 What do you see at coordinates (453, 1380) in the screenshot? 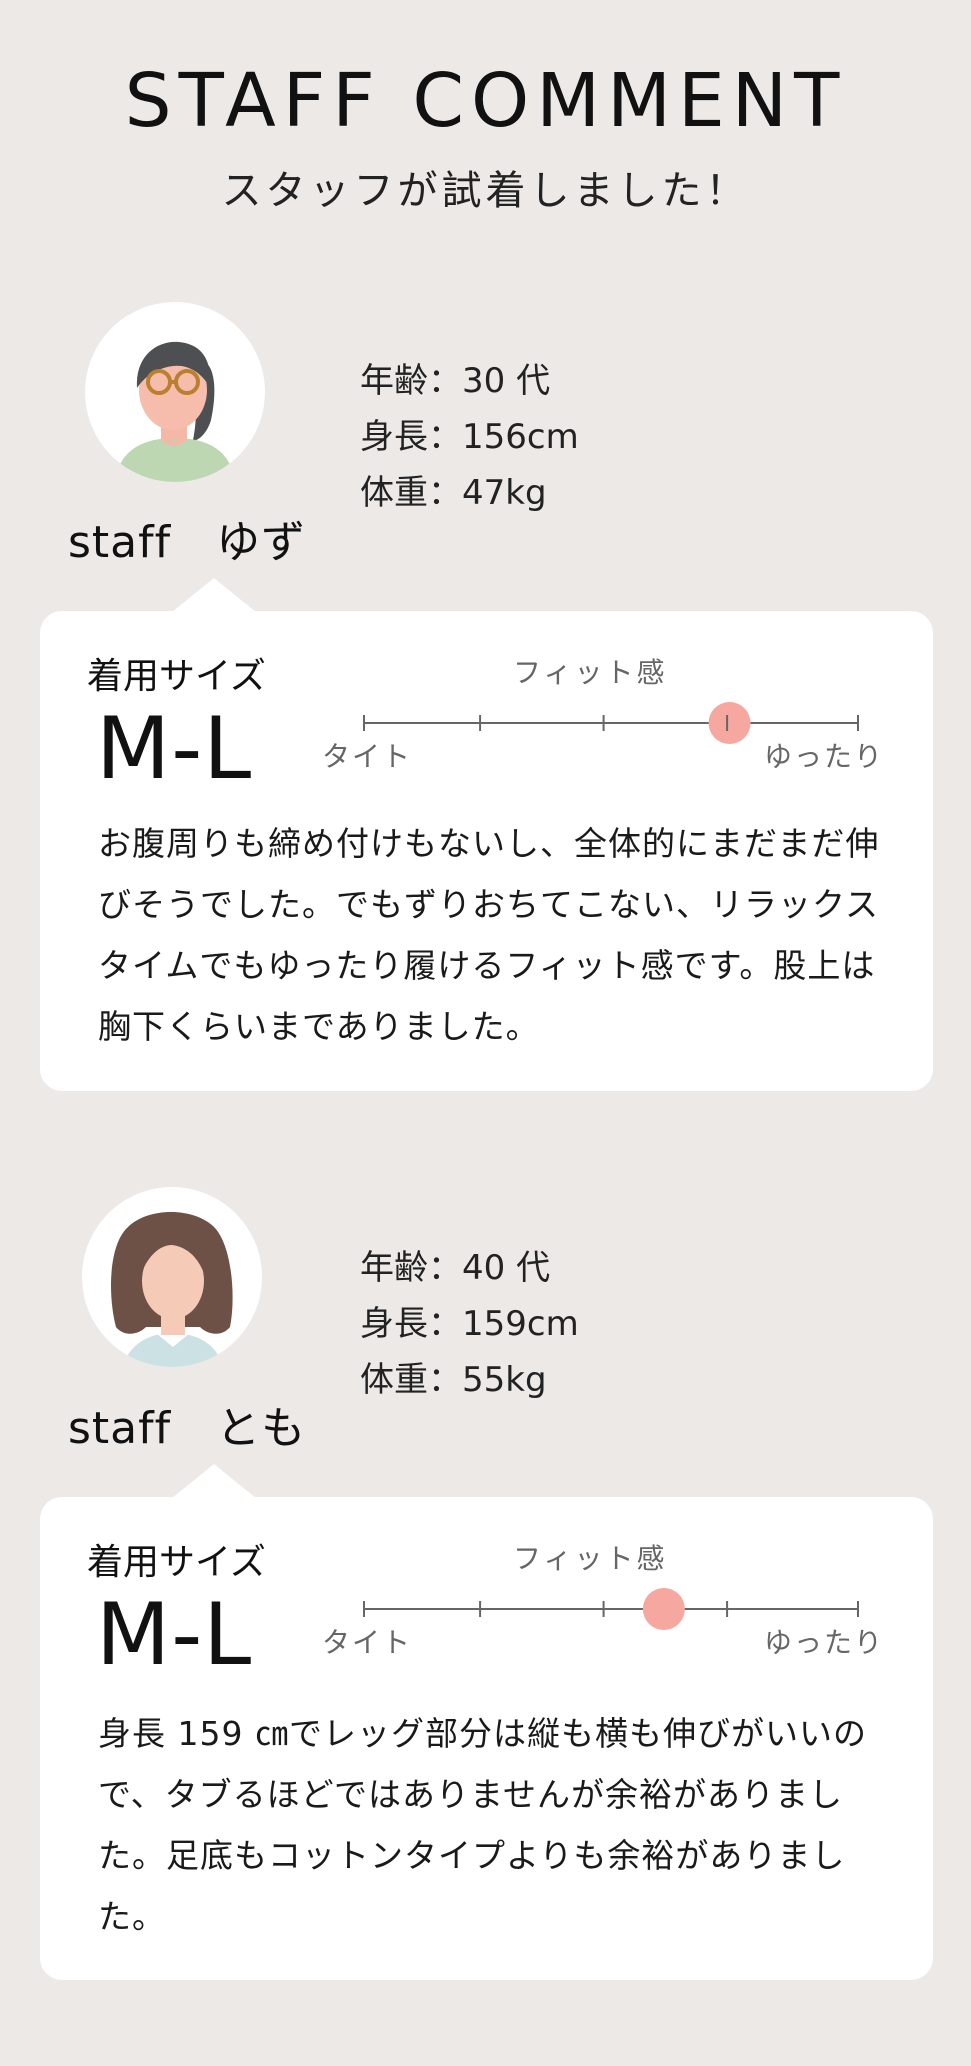
I see `staff-weight: 体重：55kg` at bounding box center [453, 1380].